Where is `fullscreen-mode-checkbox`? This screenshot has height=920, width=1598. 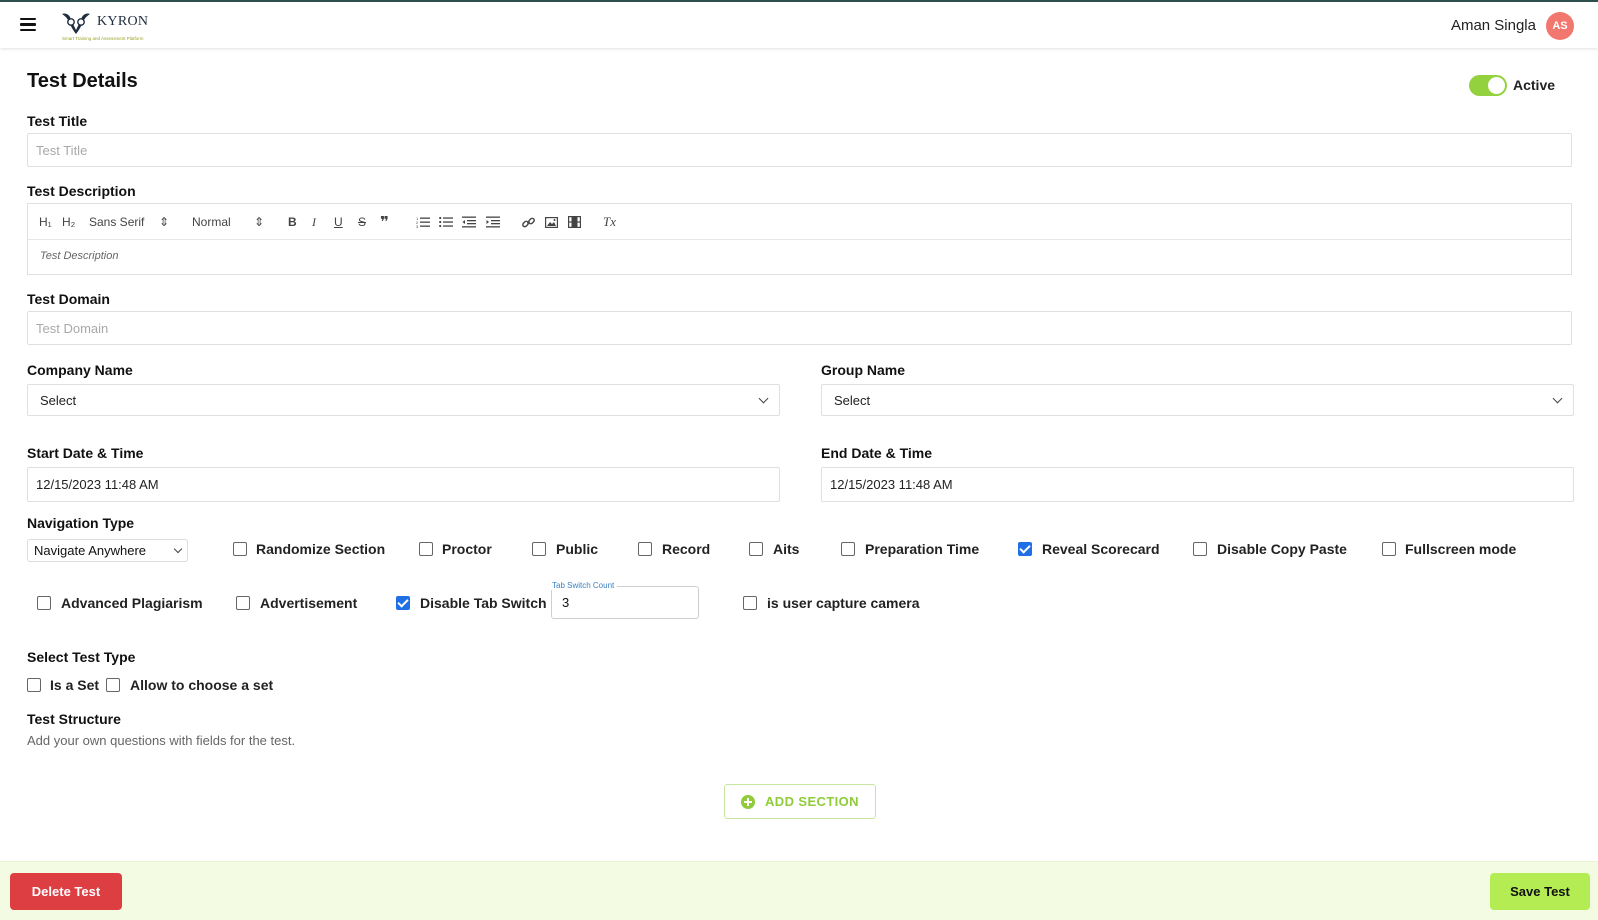 fullscreen-mode-checkbox is located at coordinates (1389, 549).